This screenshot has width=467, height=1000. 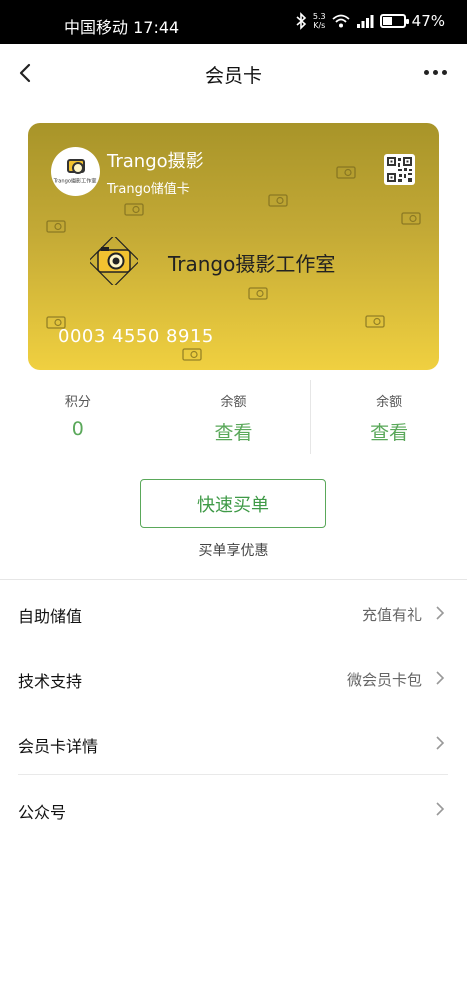 What do you see at coordinates (384, 680) in the screenshot?
I see `menu-item-value: 微会员卡包` at bounding box center [384, 680].